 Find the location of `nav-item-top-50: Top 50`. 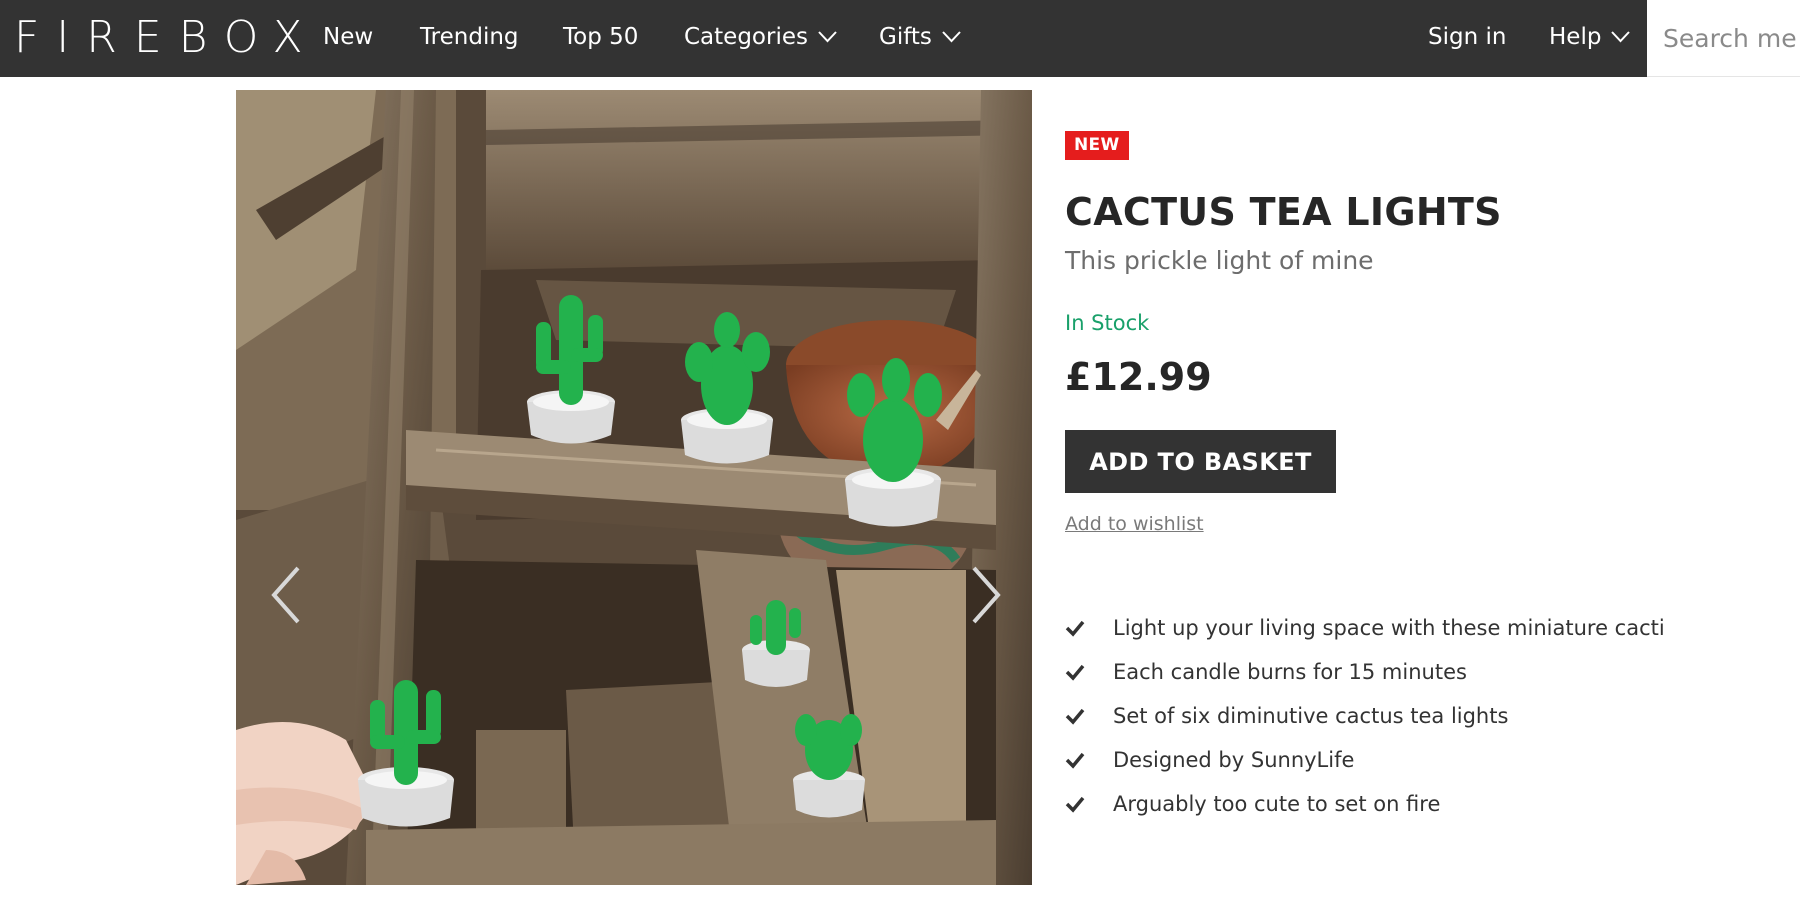

nav-item-top-50: Top 50 is located at coordinates (600, 37).